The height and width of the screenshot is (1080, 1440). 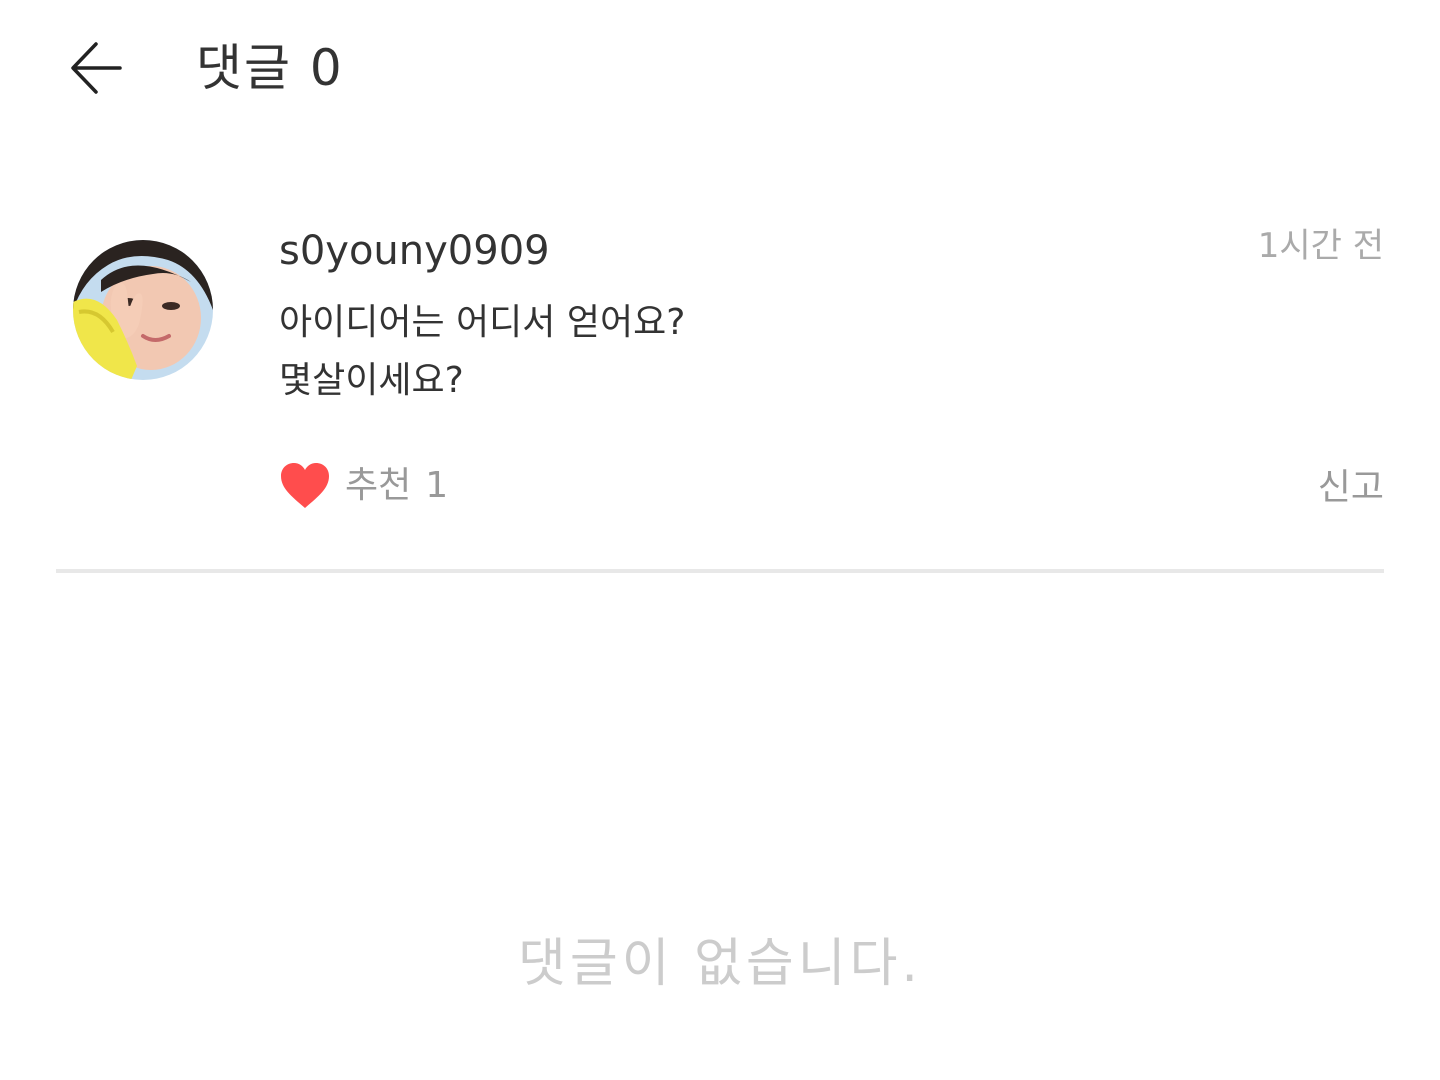 I want to click on page-title: 댓글 0, so click(x=270, y=68).